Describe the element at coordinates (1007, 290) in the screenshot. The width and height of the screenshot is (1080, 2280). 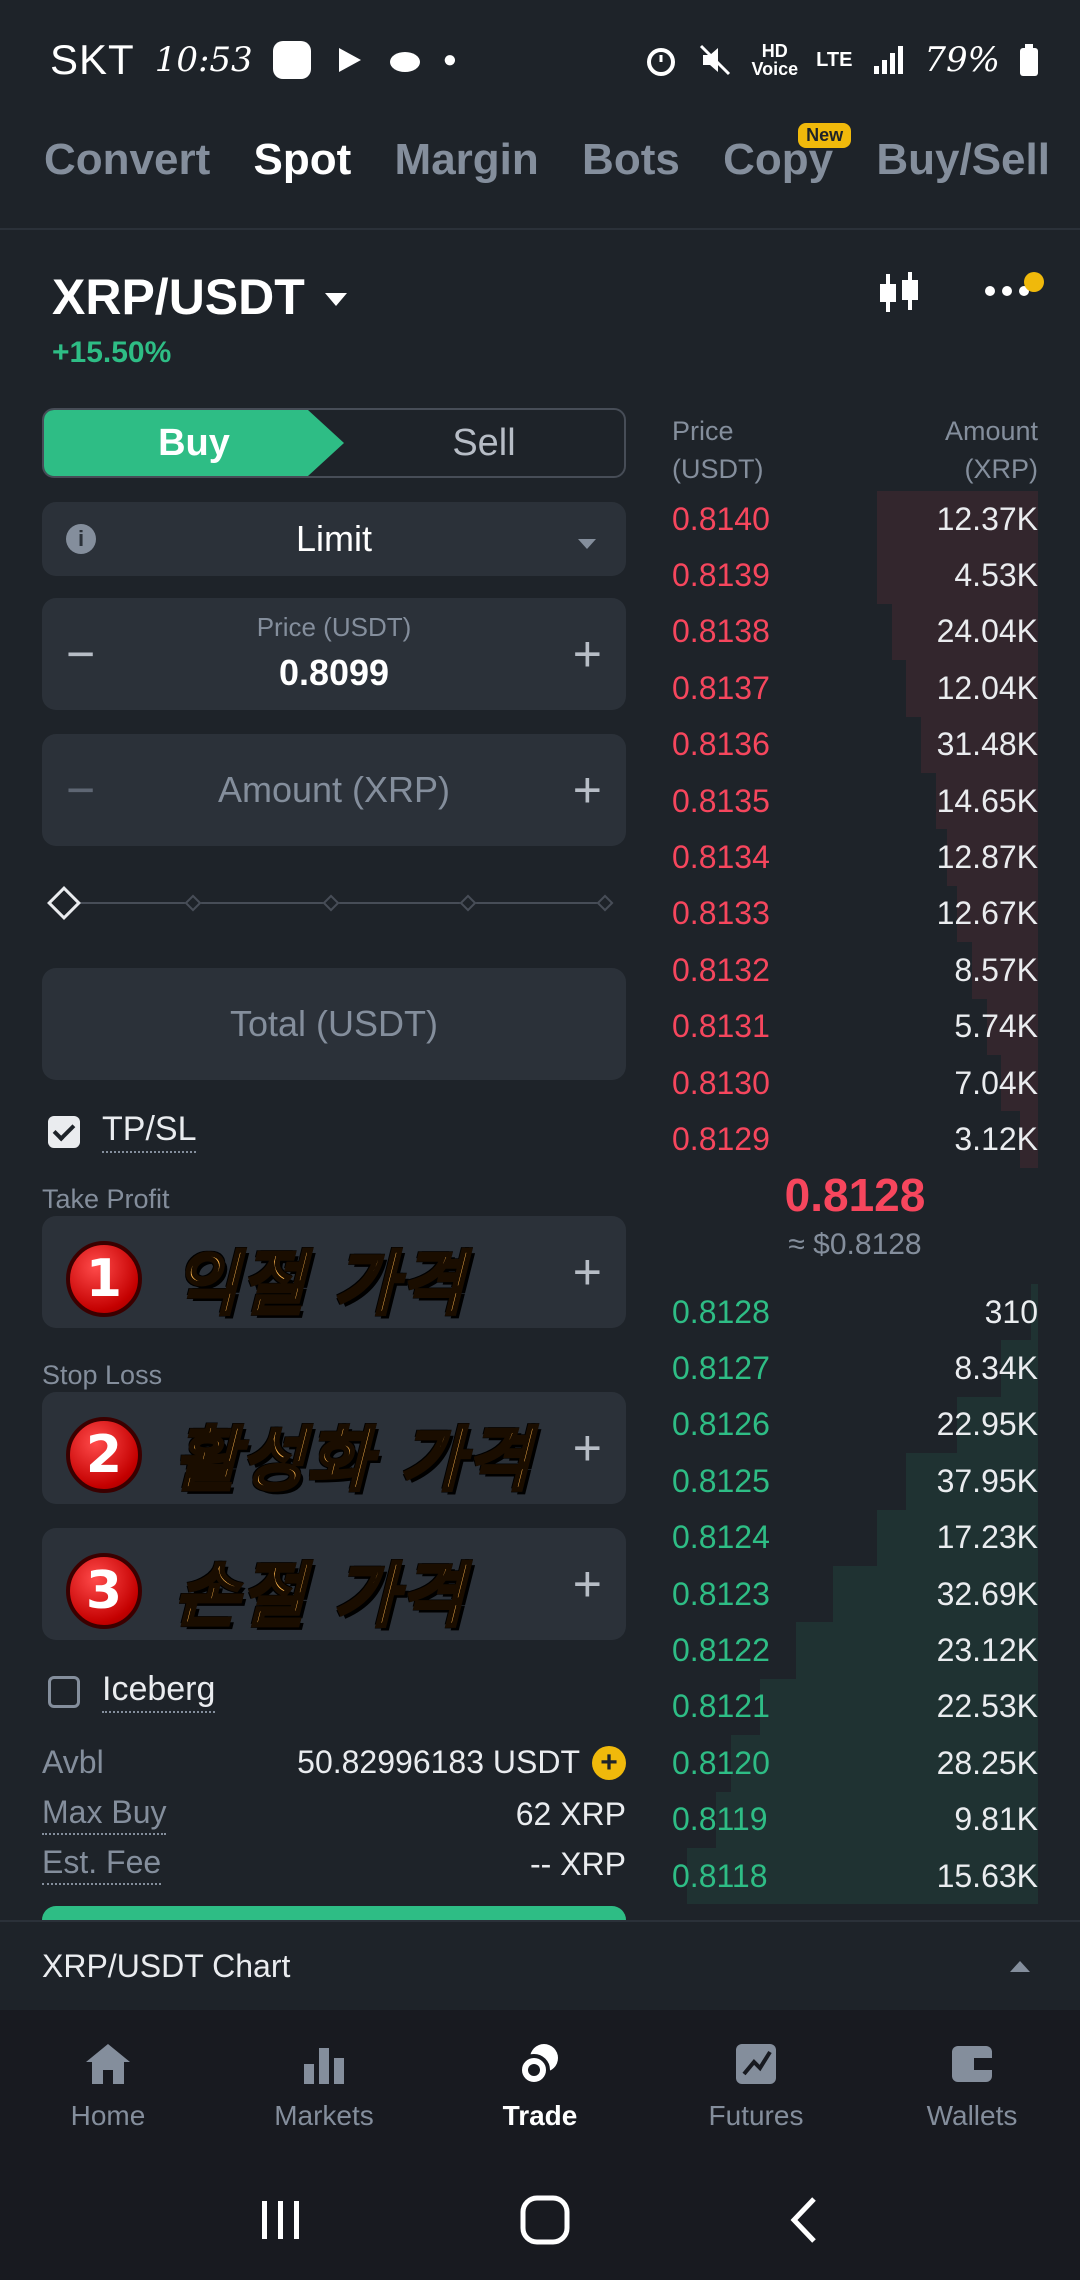
I see `more-icon` at that location.